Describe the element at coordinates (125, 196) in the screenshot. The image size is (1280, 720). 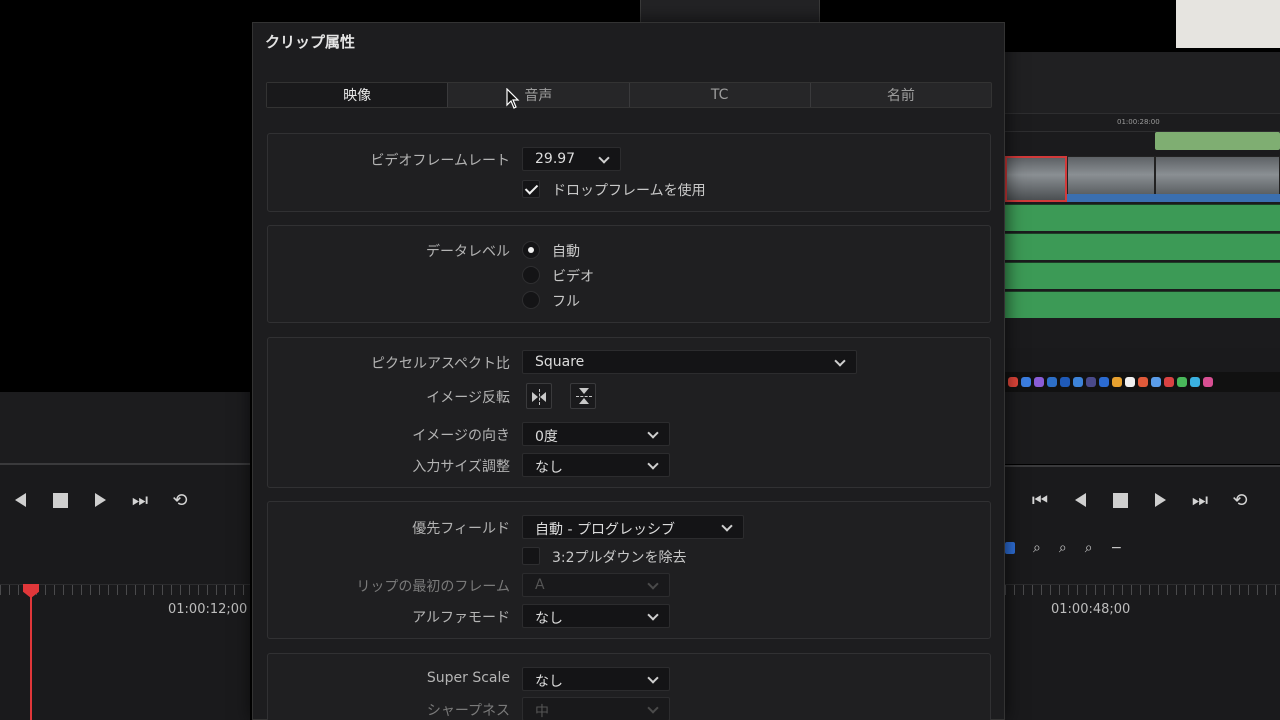
I see `viewer-area` at that location.